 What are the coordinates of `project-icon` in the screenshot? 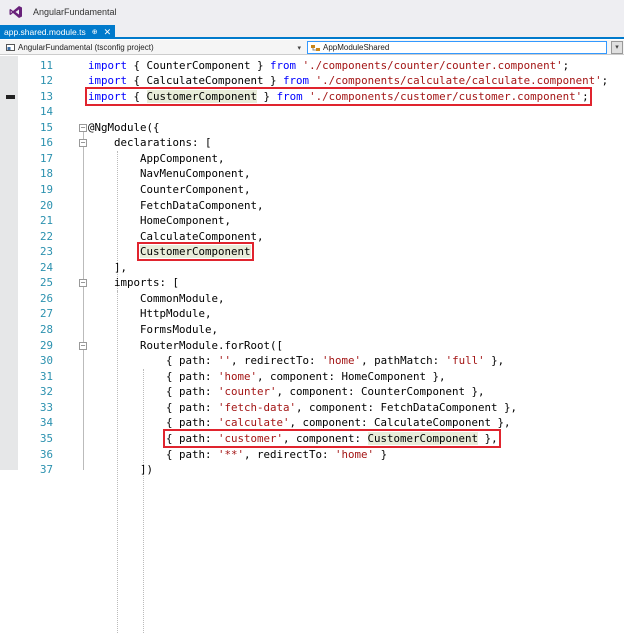 It's located at (10, 47).